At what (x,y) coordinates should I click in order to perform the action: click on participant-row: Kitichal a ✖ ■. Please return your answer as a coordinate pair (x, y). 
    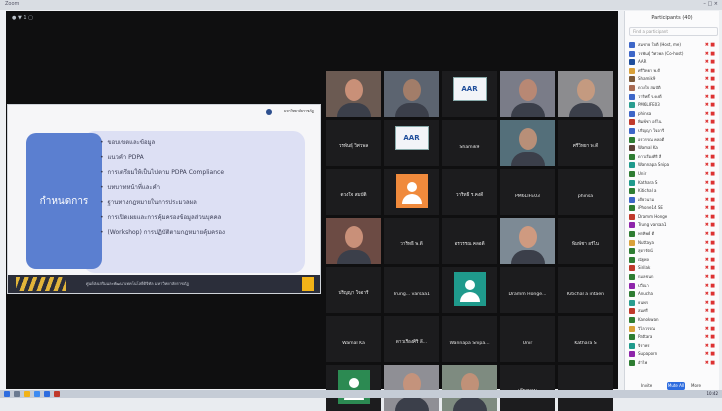
    Looking at the image, I should click on (672, 191).